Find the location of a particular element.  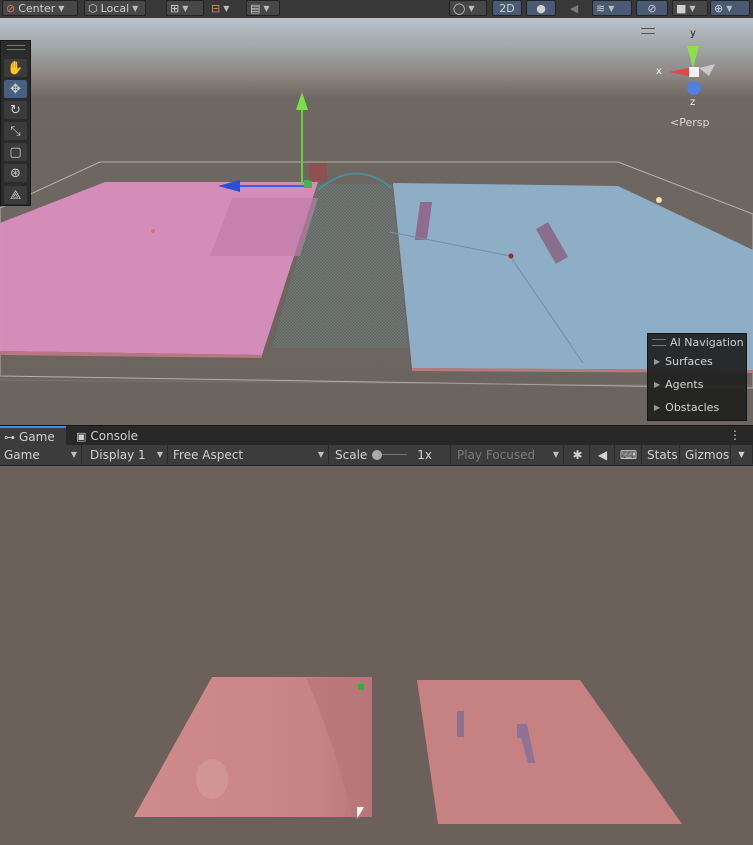

play-mode-label: Play Focused is located at coordinates (496, 454).